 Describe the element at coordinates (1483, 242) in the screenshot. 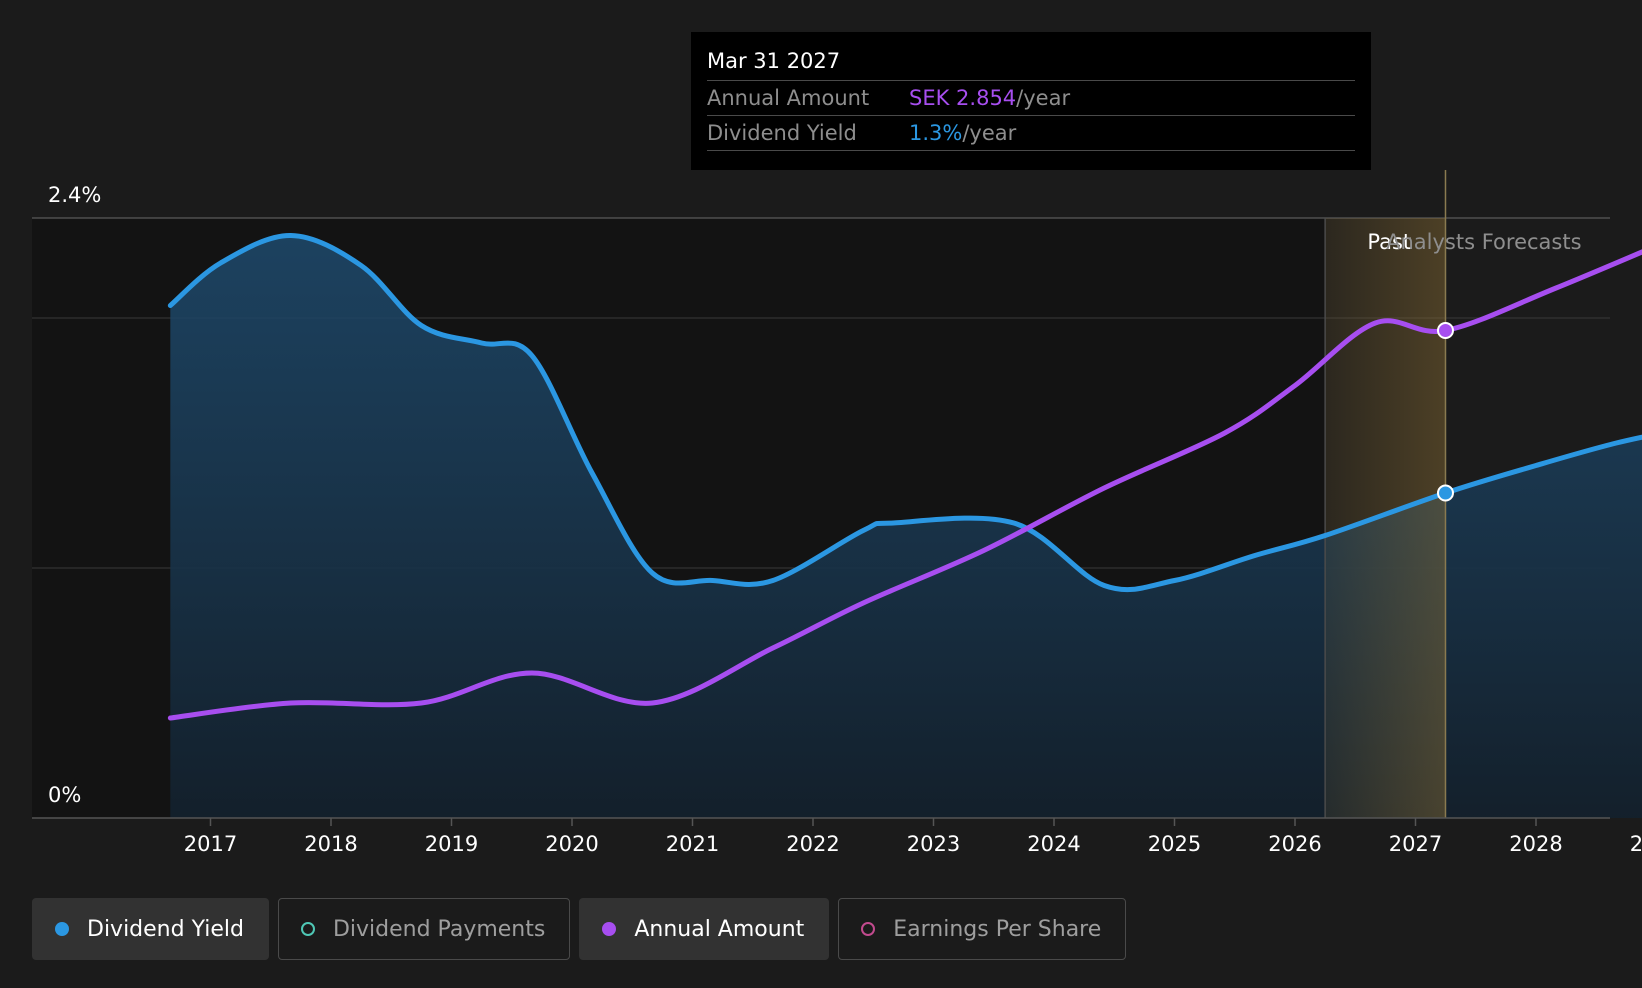

I see `forecast-region-label: Analysts Forecasts` at that location.